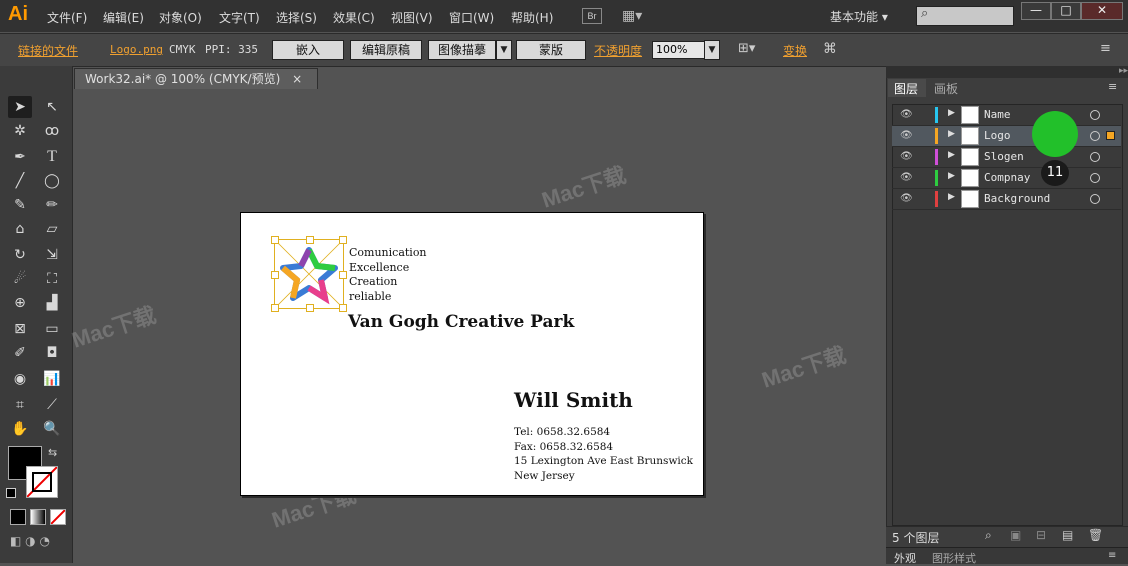  I want to click on close-button: ✕, so click(1102, 11).